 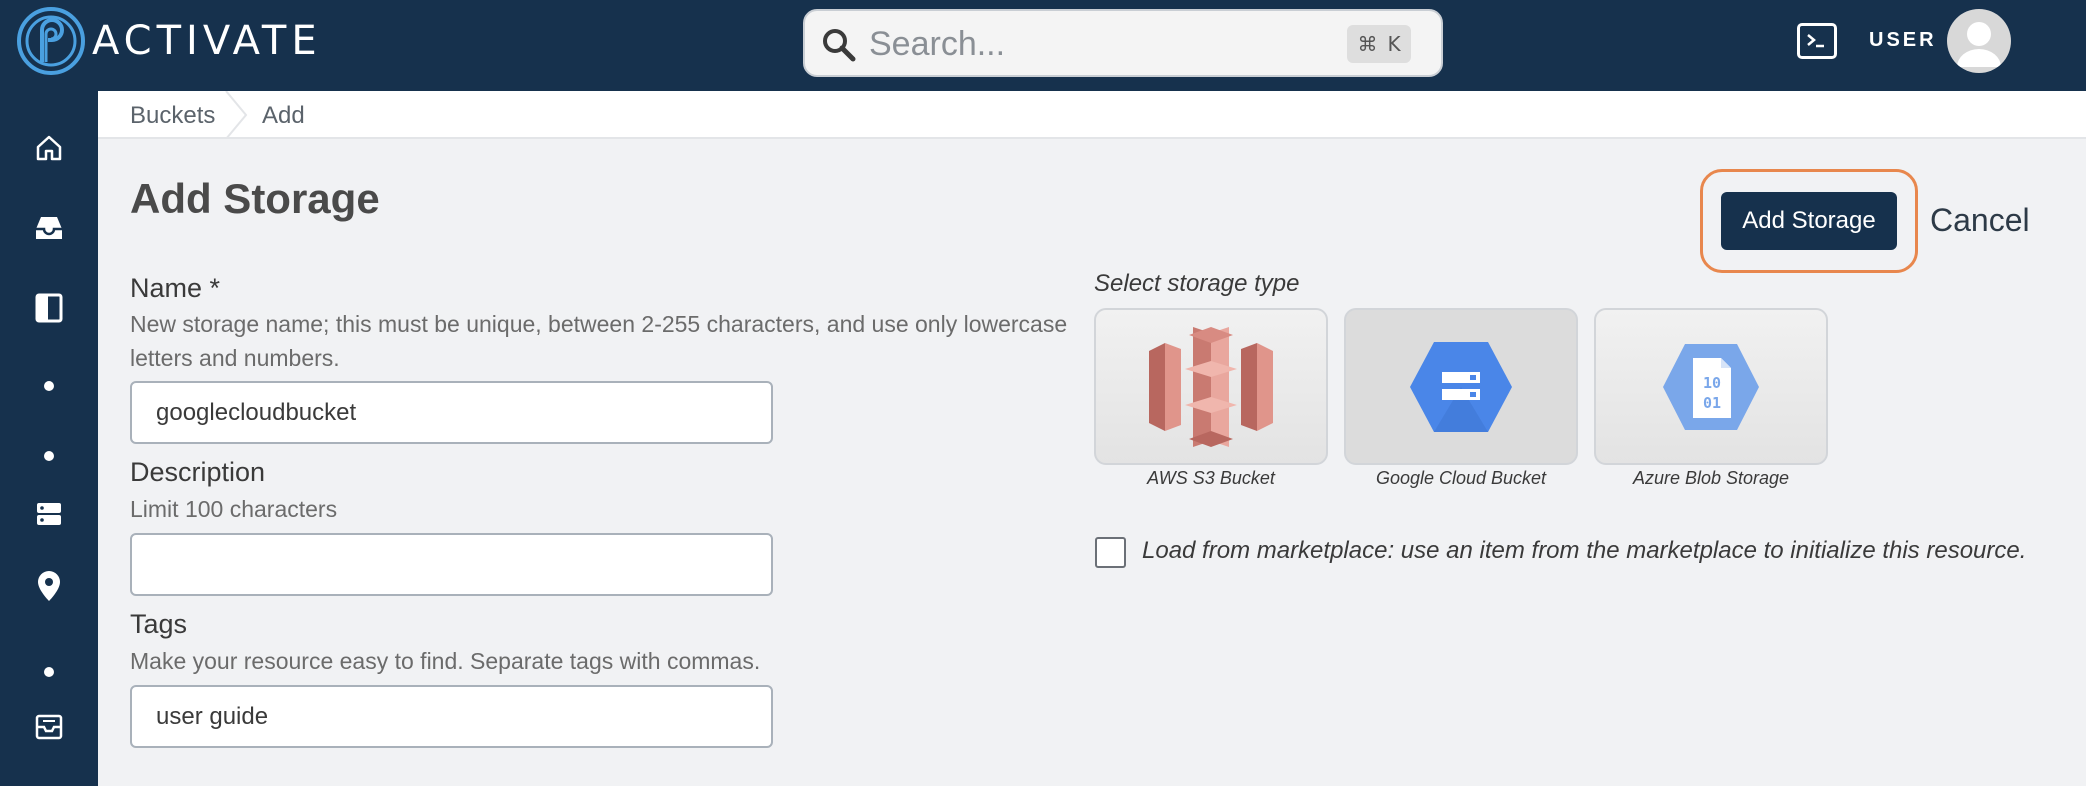 What do you see at coordinates (1903, 40) in the screenshot?
I see `user-label: USER` at bounding box center [1903, 40].